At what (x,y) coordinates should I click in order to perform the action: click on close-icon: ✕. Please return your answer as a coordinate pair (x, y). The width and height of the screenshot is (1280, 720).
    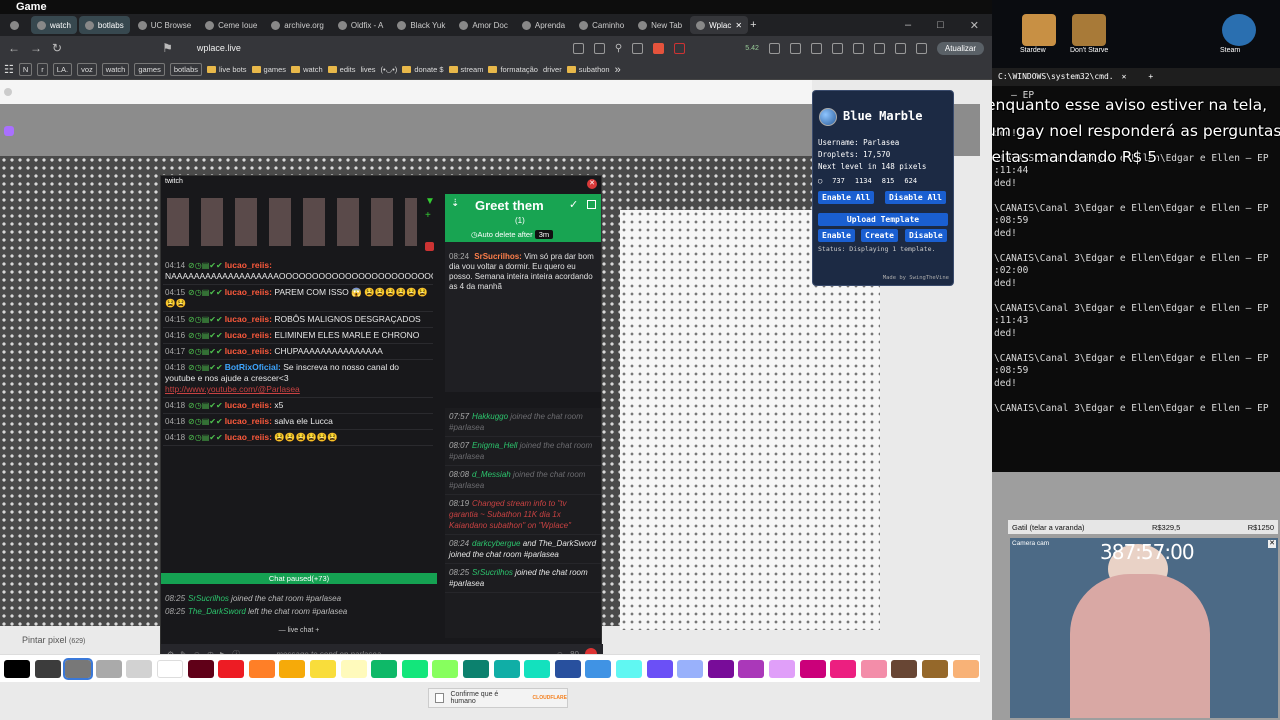
    Looking at the image, I should click on (1272, 544).